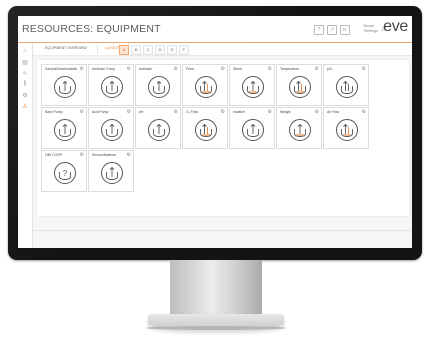  Describe the element at coordinates (124, 50) in the screenshot. I see `layout-option-a: A` at that location.